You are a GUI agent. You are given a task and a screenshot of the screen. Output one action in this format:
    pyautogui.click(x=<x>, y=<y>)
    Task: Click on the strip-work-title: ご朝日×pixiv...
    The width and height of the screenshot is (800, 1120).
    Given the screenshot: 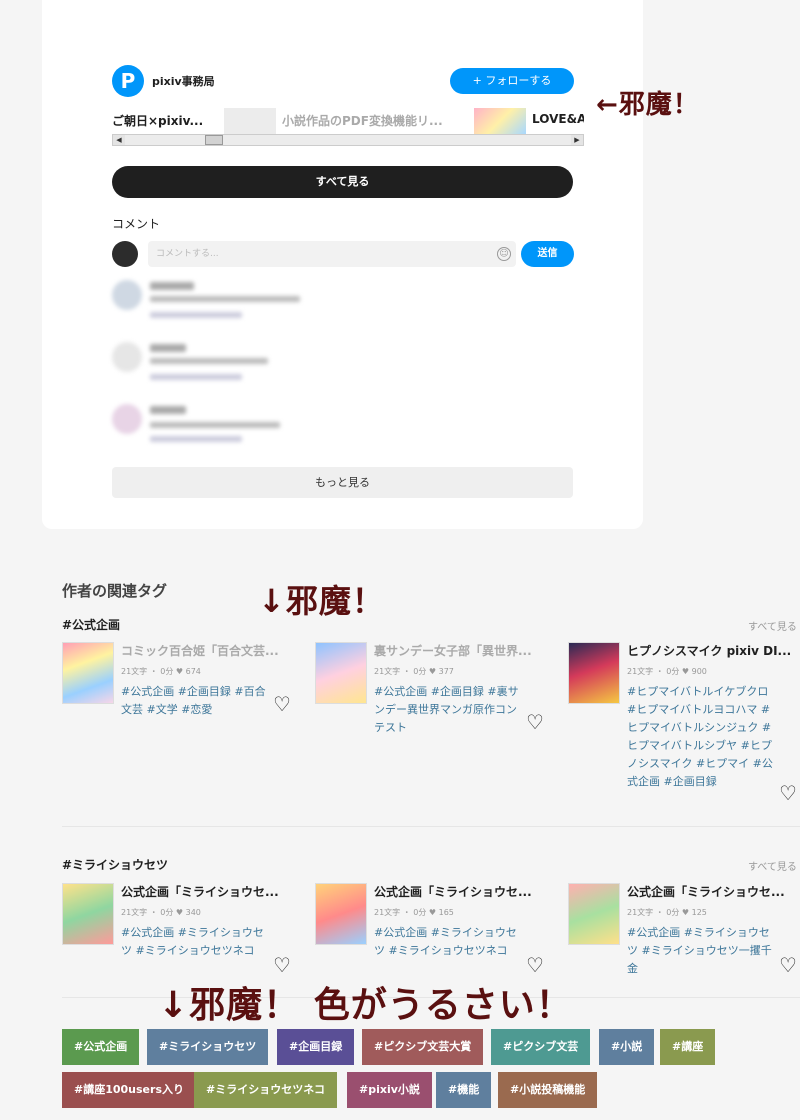 What is the action you would take?
    pyautogui.click(x=157, y=120)
    